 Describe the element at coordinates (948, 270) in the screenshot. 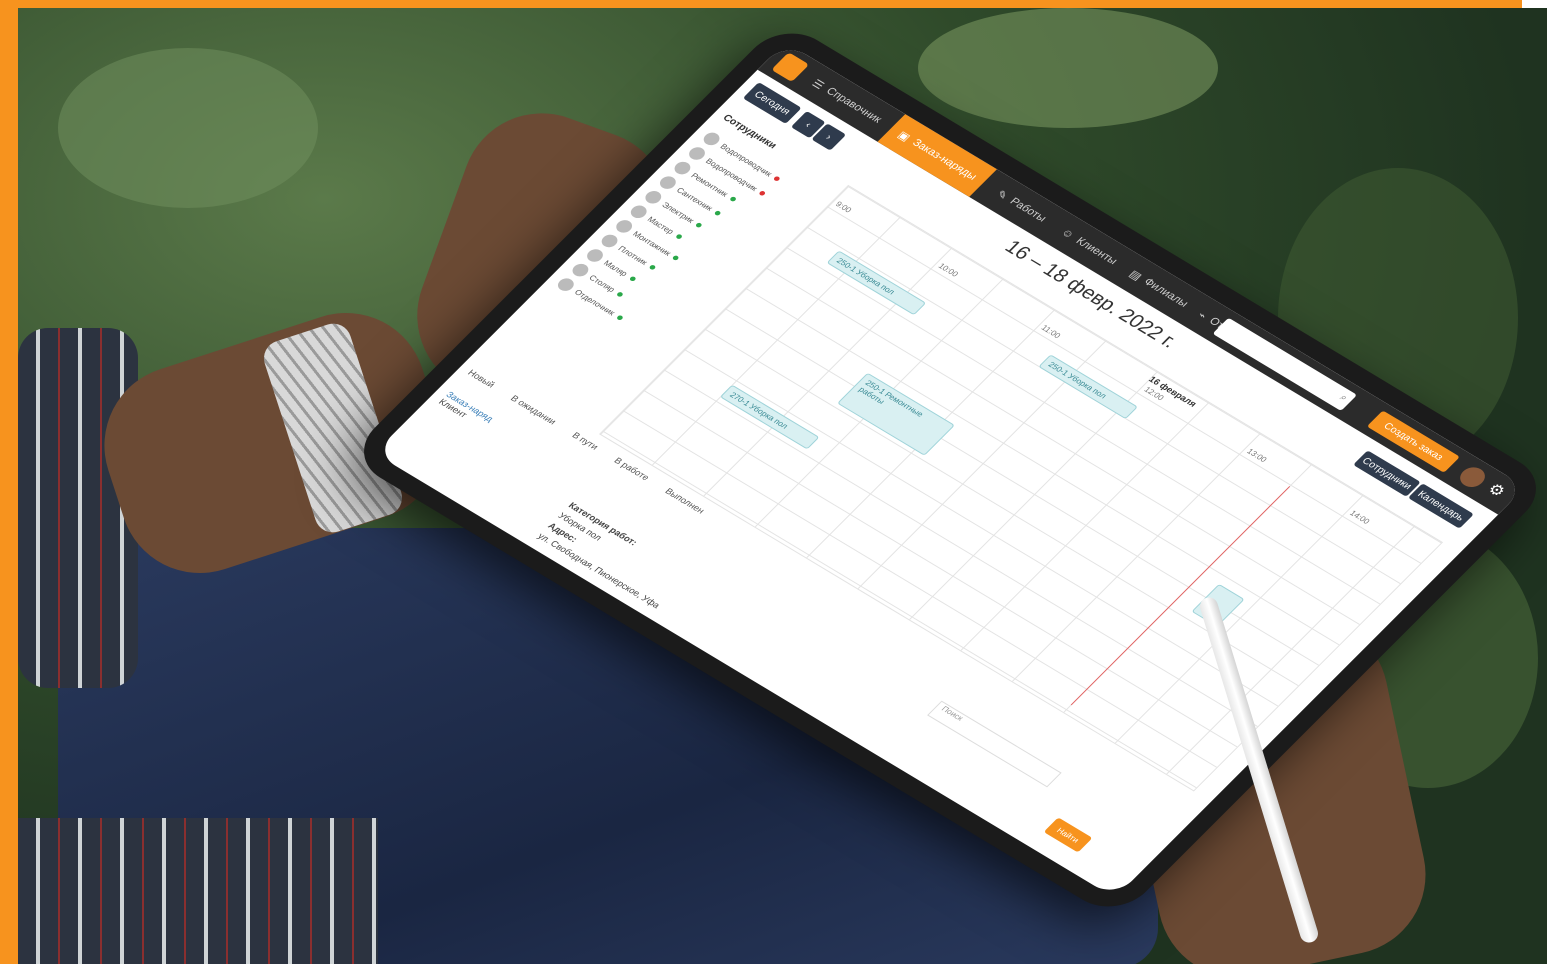

I see `hour-label: 10:00` at that location.